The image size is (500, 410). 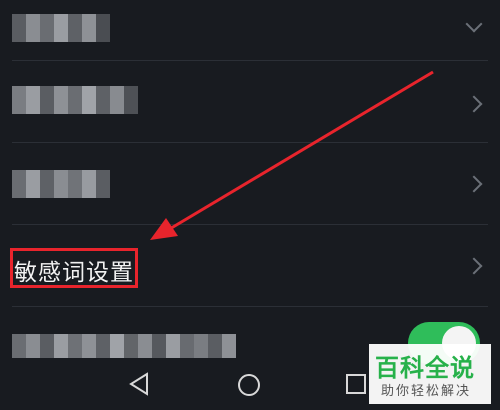 I want to click on watermark-logo: 百科全说 助你轻松解决, so click(x=430, y=374).